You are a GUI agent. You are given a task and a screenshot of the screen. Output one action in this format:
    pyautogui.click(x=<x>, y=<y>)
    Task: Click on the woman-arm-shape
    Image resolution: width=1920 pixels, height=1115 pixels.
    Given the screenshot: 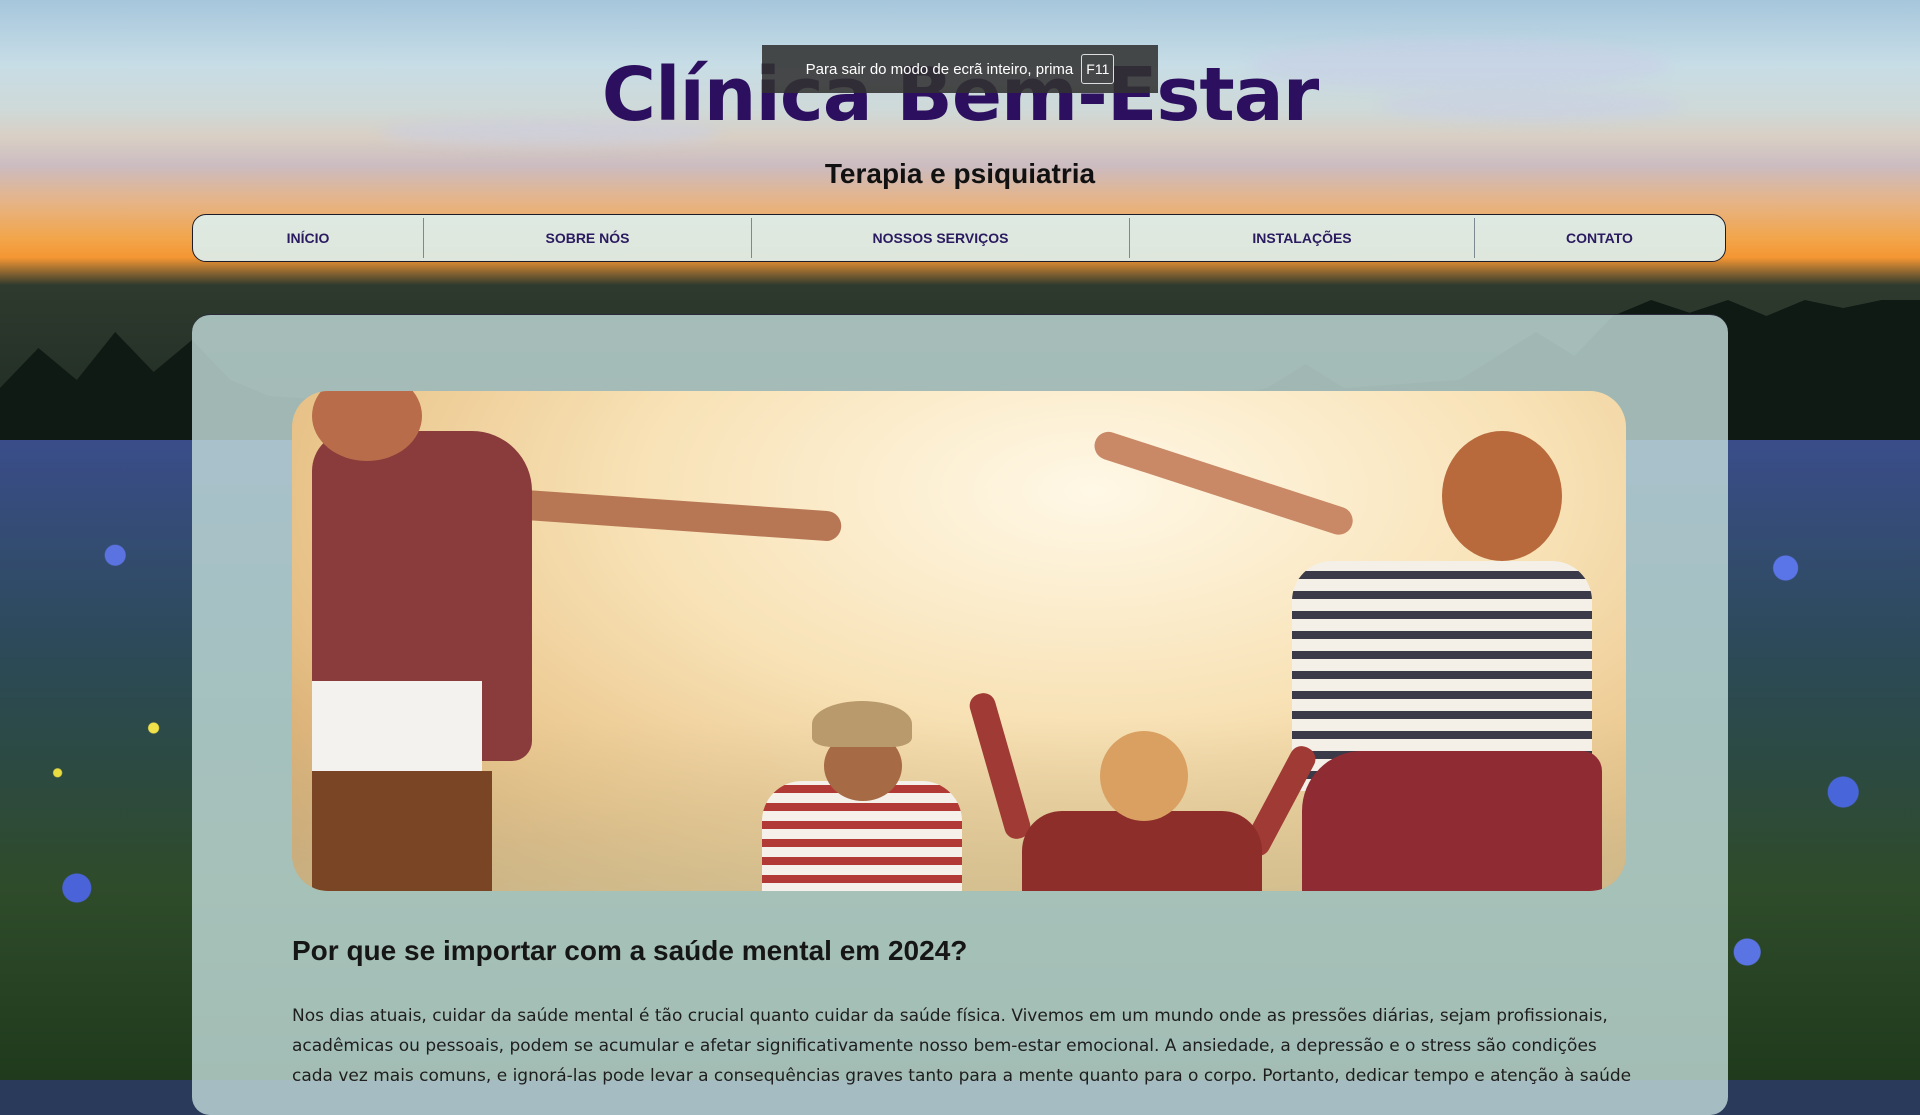 What is the action you would take?
    pyautogui.click(x=1223, y=483)
    